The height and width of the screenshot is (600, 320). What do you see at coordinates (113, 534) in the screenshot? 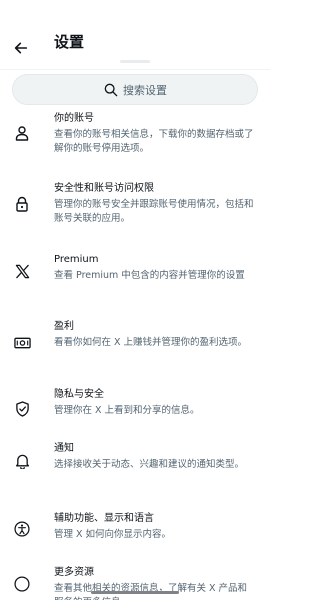
I see `item-desc: 管理 X 如何向你显示内容。` at bounding box center [113, 534].